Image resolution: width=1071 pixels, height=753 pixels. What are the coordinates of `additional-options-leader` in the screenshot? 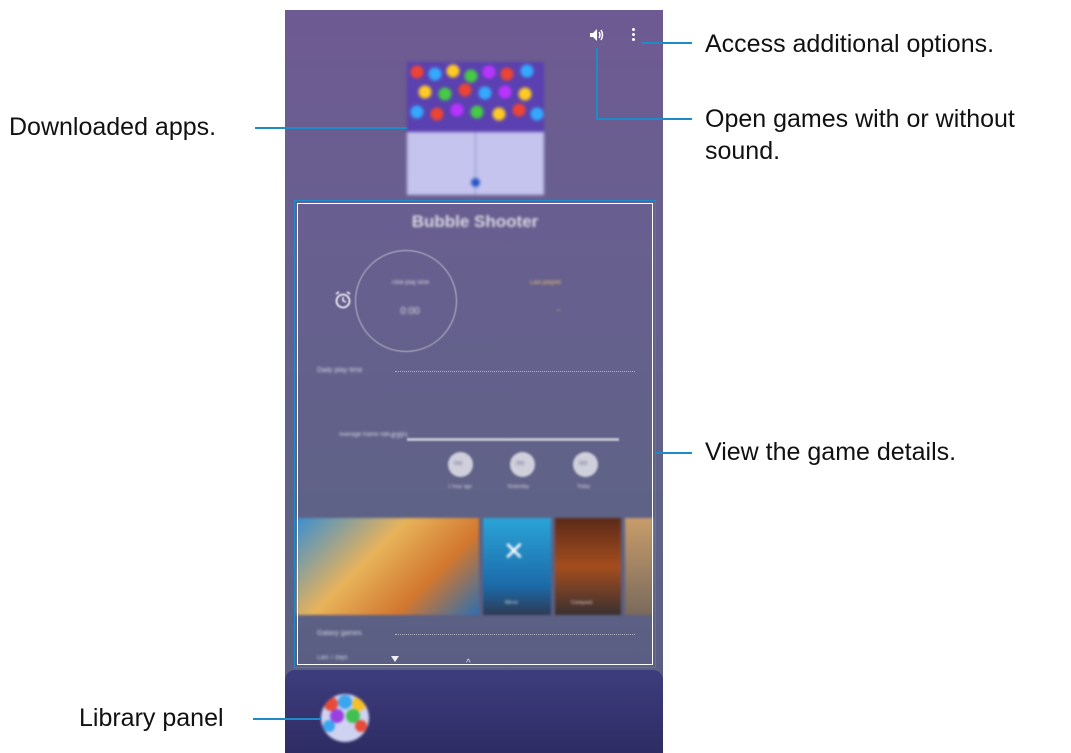 It's located at (667, 43).